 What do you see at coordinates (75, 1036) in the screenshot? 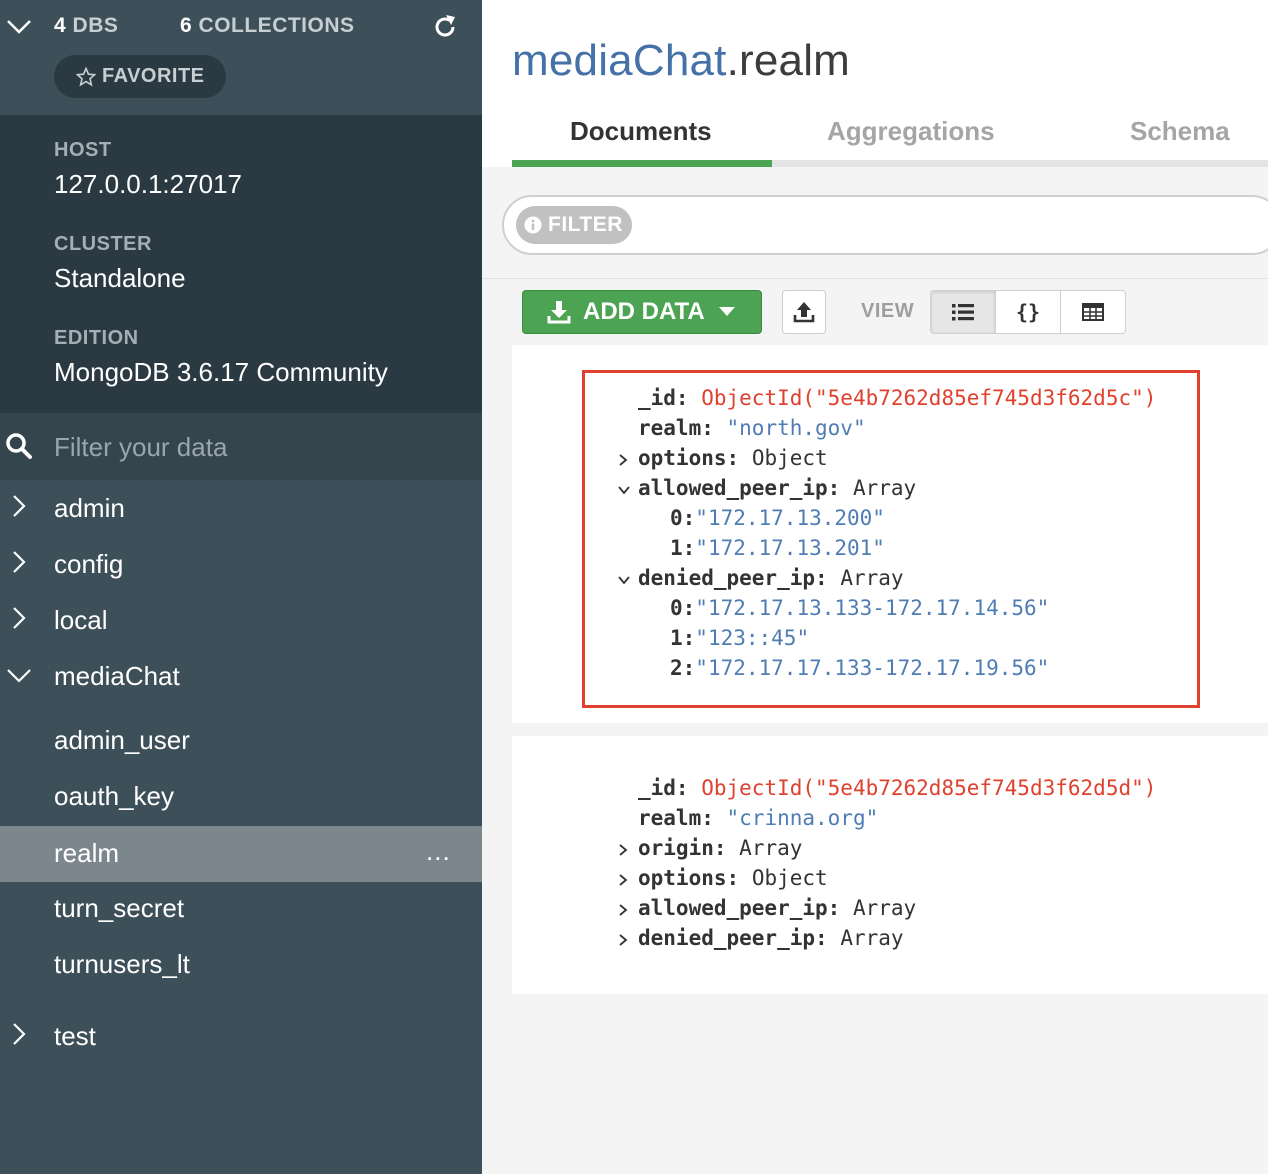
I see `db-label: test` at bounding box center [75, 1036].